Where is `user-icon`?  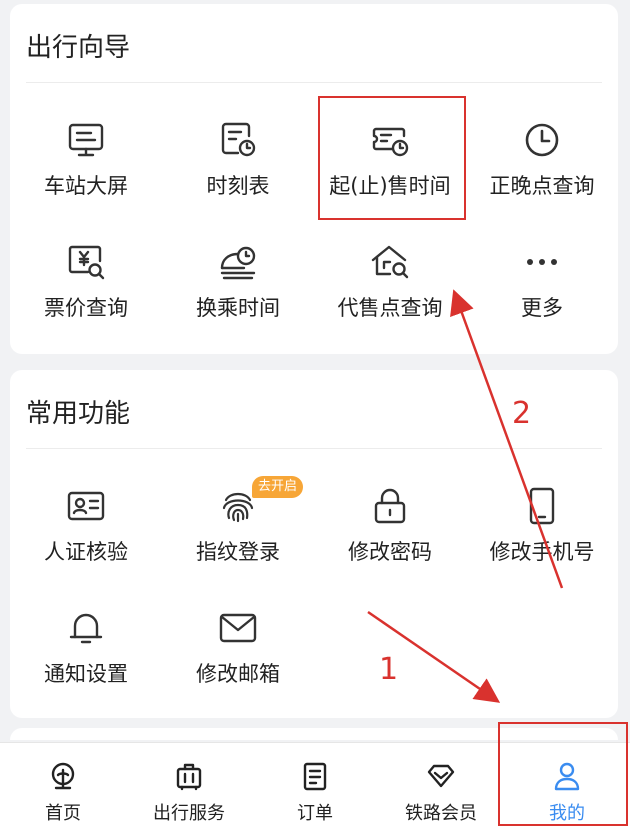
user-icon is located at coordinates (567, 776).